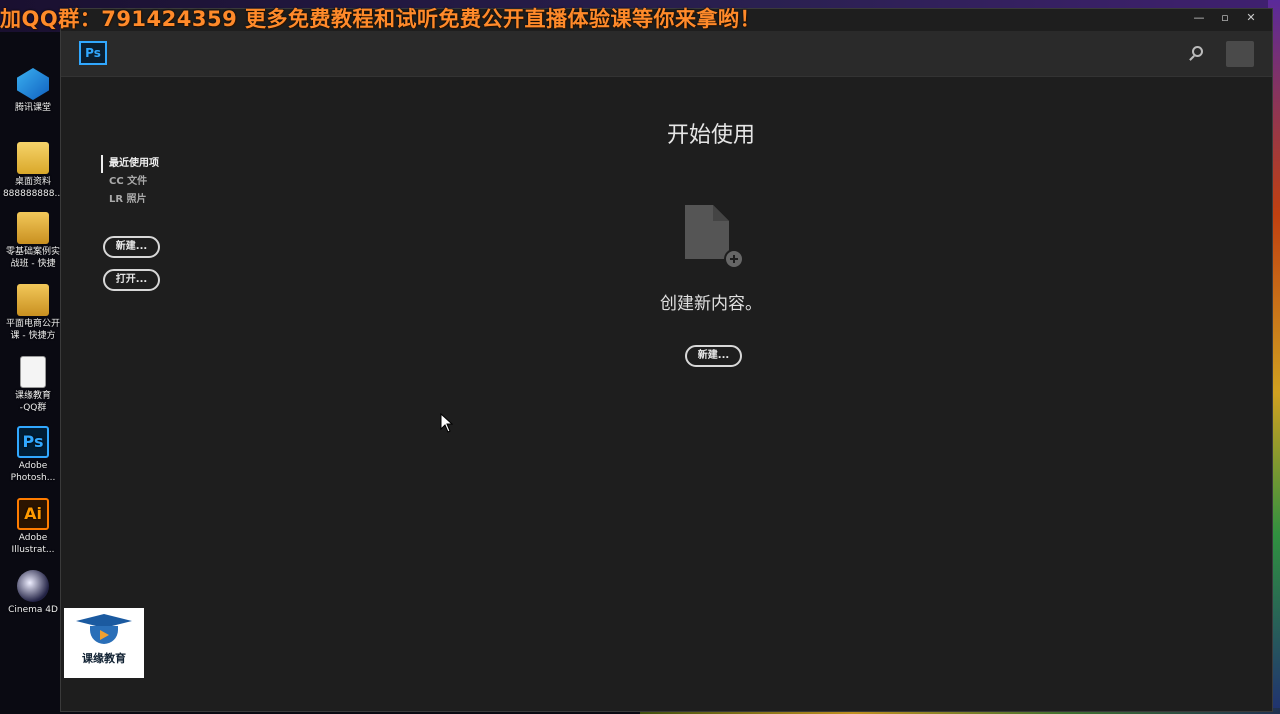  I want to click on maximize-button: ▫, so click(1225, 18).